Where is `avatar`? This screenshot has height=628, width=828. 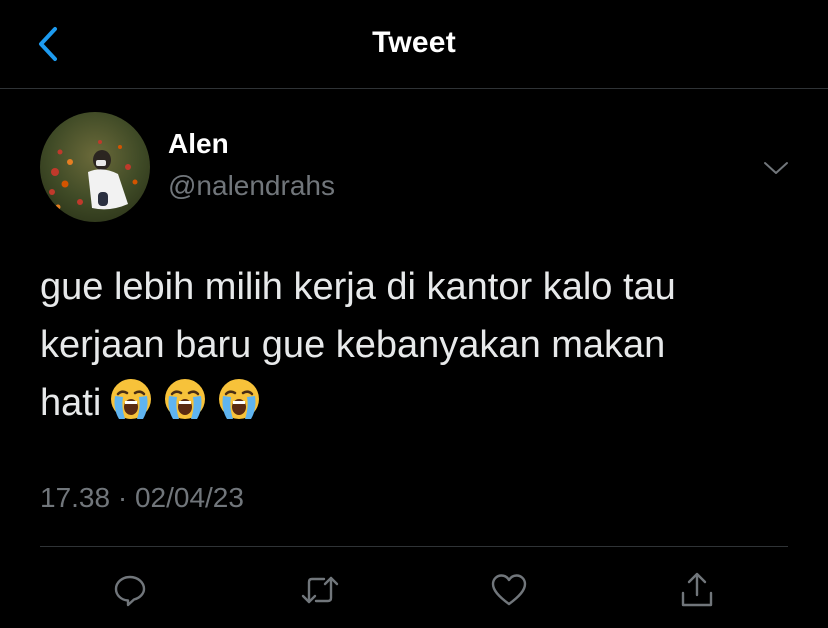
avatar is located at coordinates (95, 167).